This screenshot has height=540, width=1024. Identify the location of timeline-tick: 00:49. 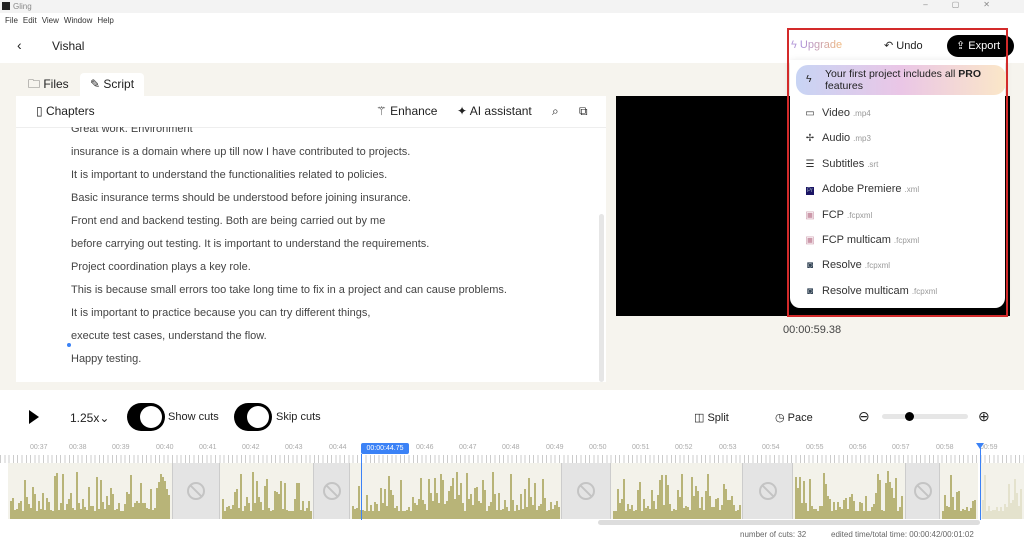
(555, 447).